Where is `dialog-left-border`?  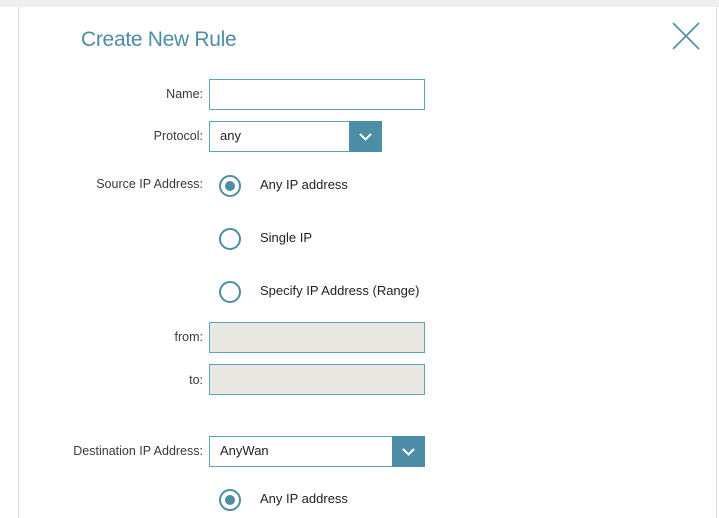
dialog-left-border is located at coordinates (18, 262).